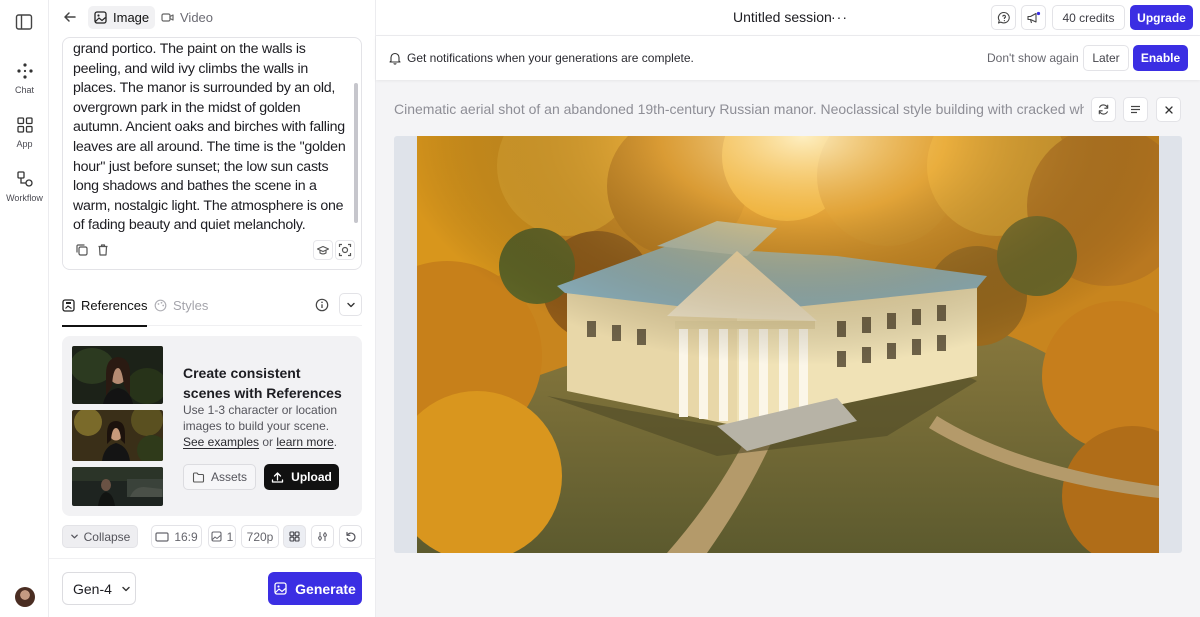 The height and width of the screenshot is (617, 1200). I want to click on collapse-button: Collapse, so click(100, 536).